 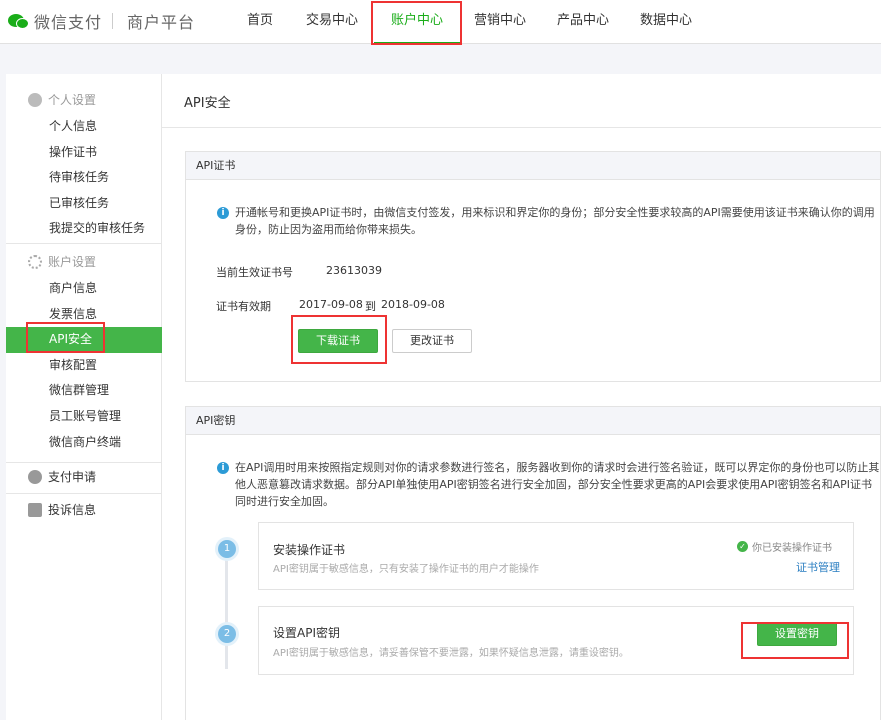 What do you see at coordinates (260, 22) in the screenshot?
I see `nav-home: 首页` at bounding box center [260, 22].